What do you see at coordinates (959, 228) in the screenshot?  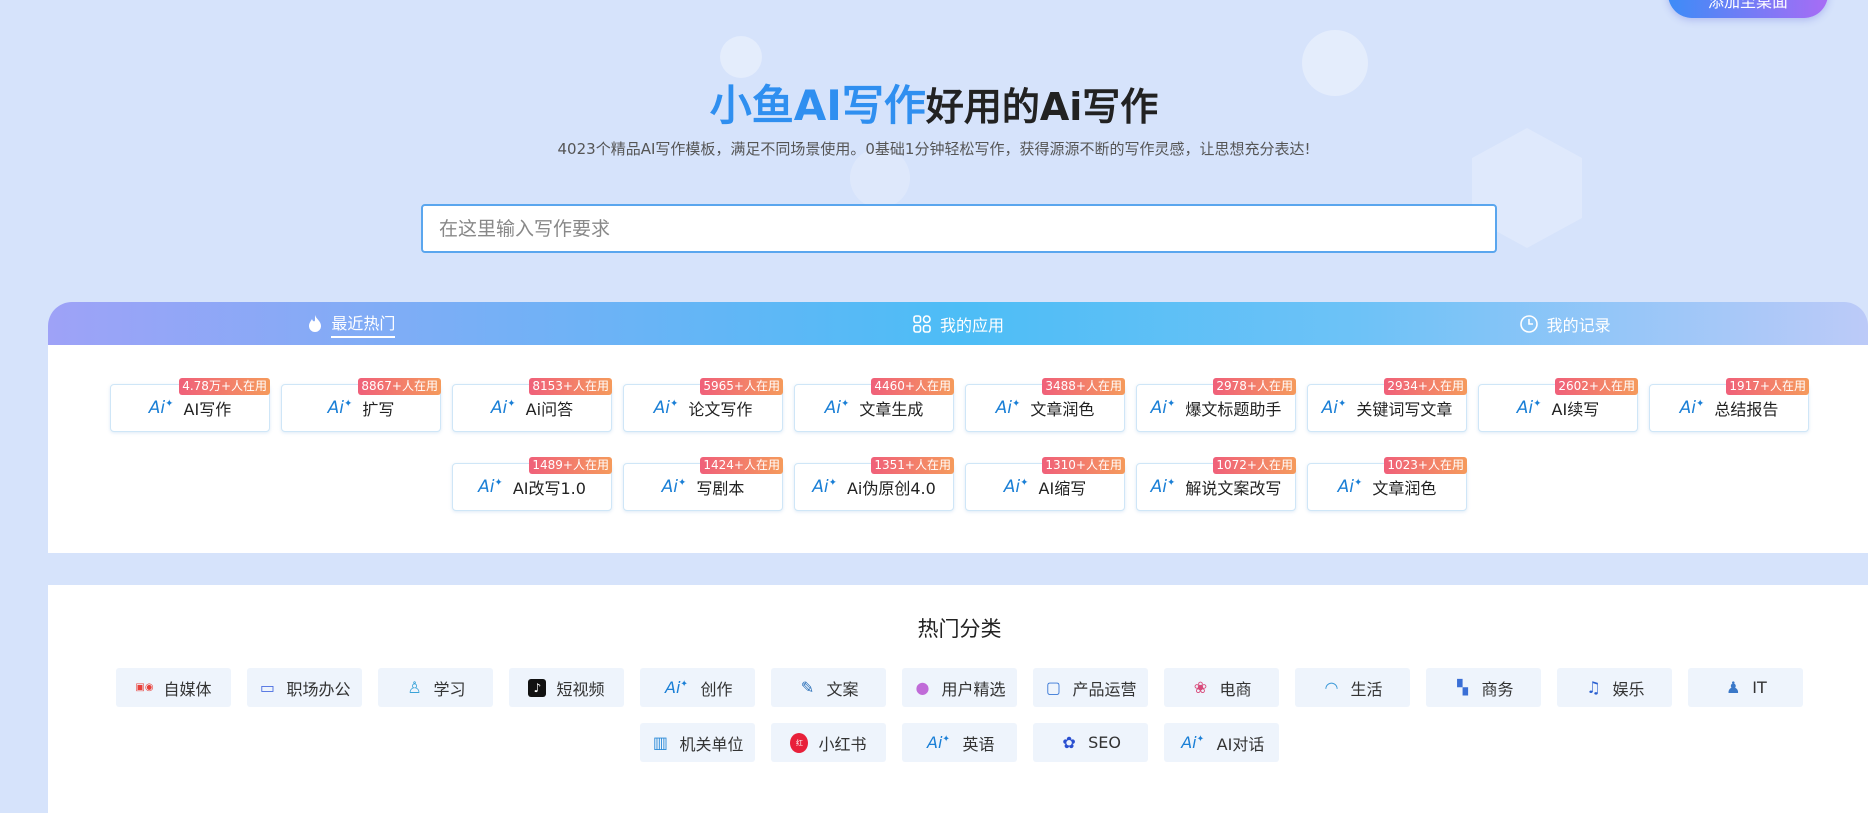 I see `search-input` at bounding box center [959, 228].